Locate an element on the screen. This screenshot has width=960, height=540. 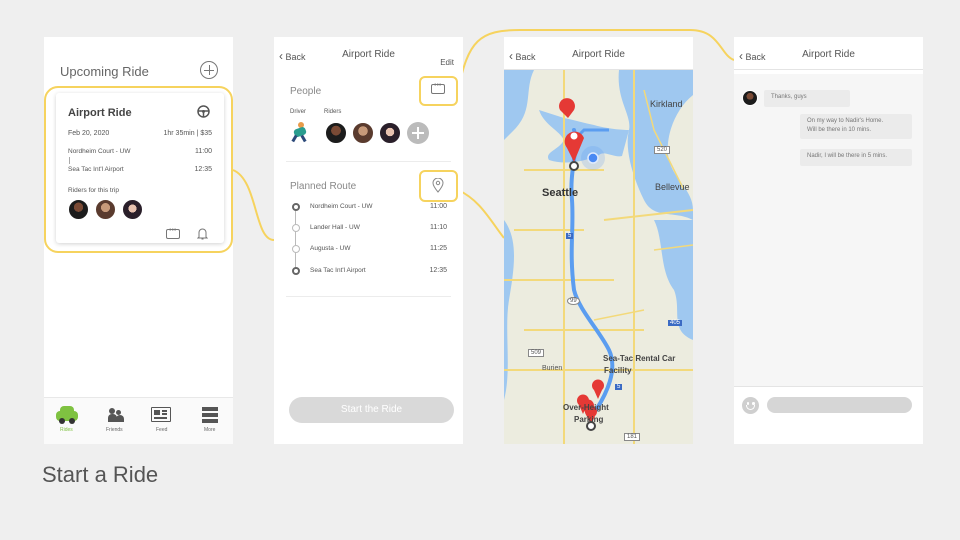
add-ride-button is located at coordinates (209, 70).